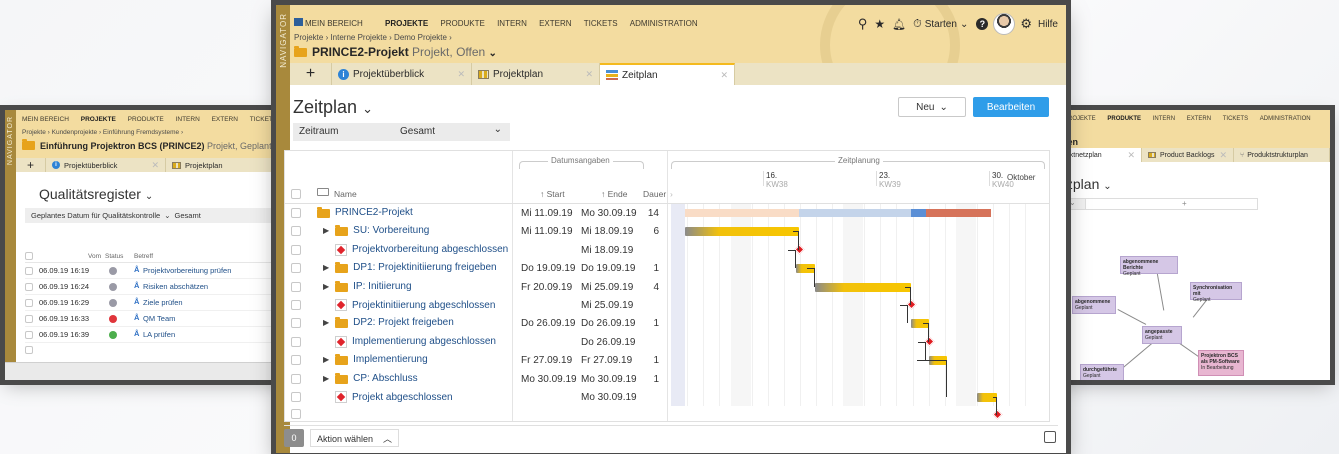  Describe the element at coordinates (941, 24) in the screenshot. I see `starten-button: Starten` at that location.